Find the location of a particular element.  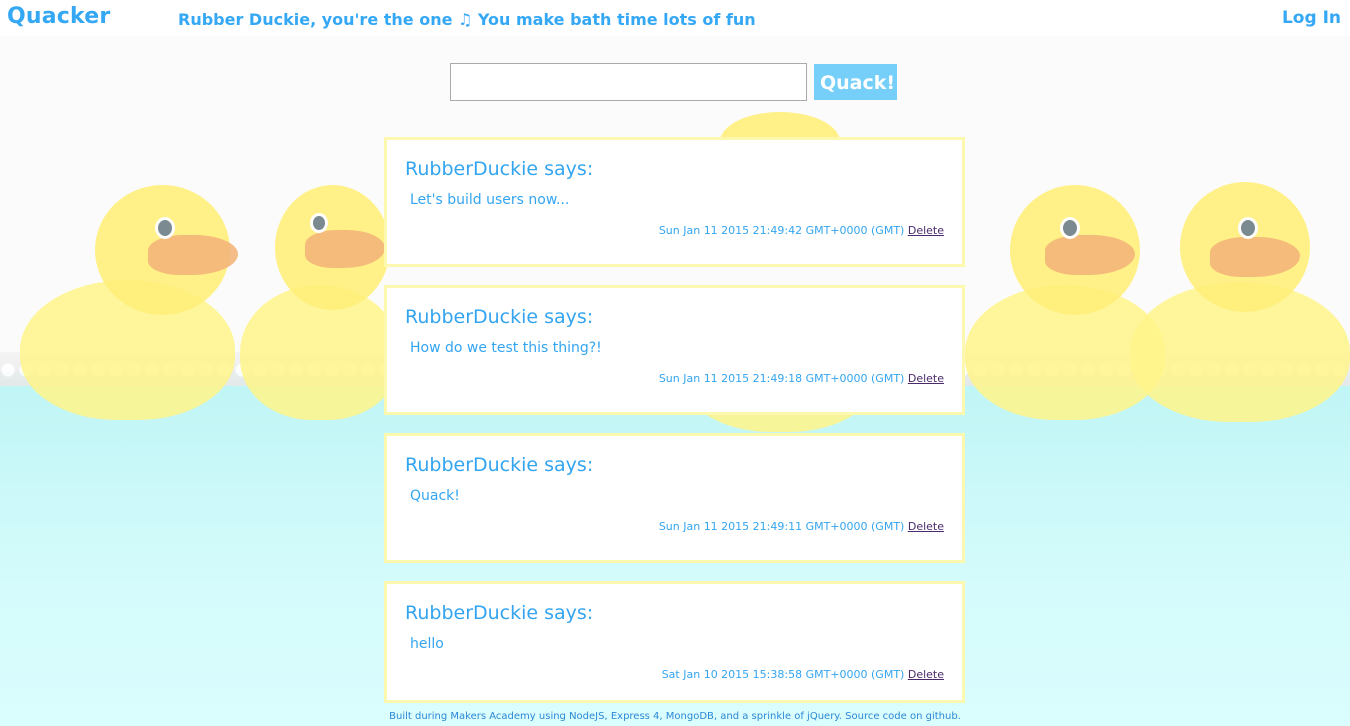

quack-input is located at coordinates (628, 82).